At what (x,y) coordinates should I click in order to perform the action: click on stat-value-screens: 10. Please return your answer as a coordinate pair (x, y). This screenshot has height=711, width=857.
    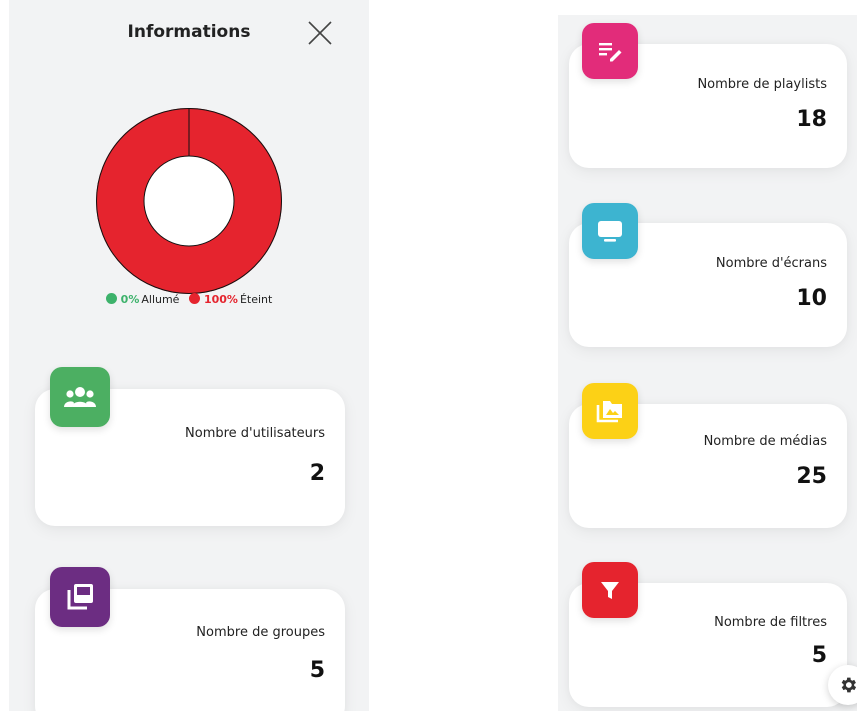
    Looking at the image, I should click on (811, 298).